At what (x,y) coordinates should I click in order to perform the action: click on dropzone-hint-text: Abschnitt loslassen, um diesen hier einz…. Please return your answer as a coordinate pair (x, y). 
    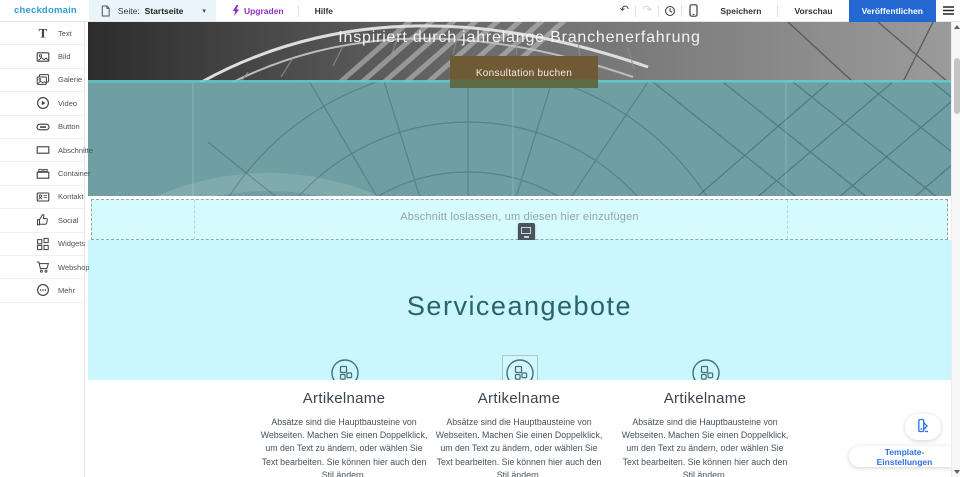
    Looking at the image, I should click on (519, 217).